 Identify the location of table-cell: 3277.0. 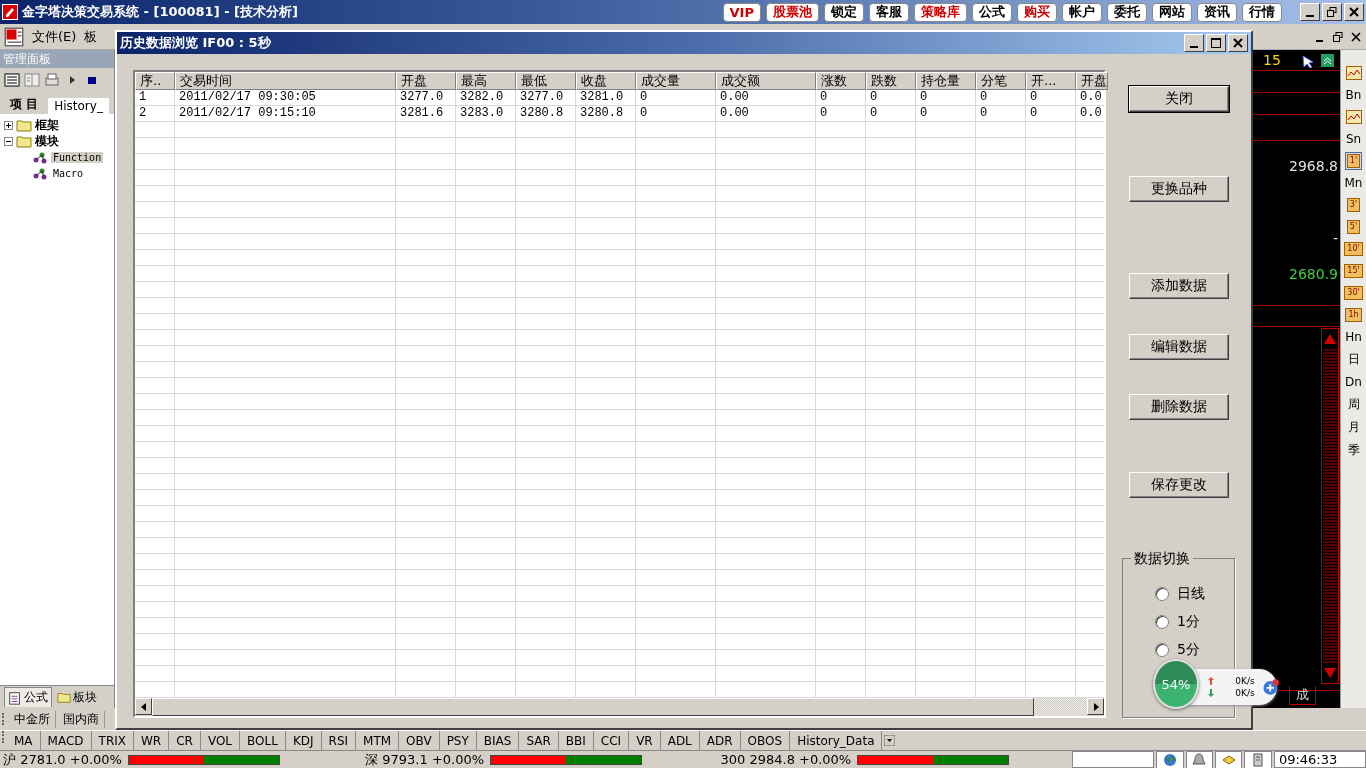
(546, 98).